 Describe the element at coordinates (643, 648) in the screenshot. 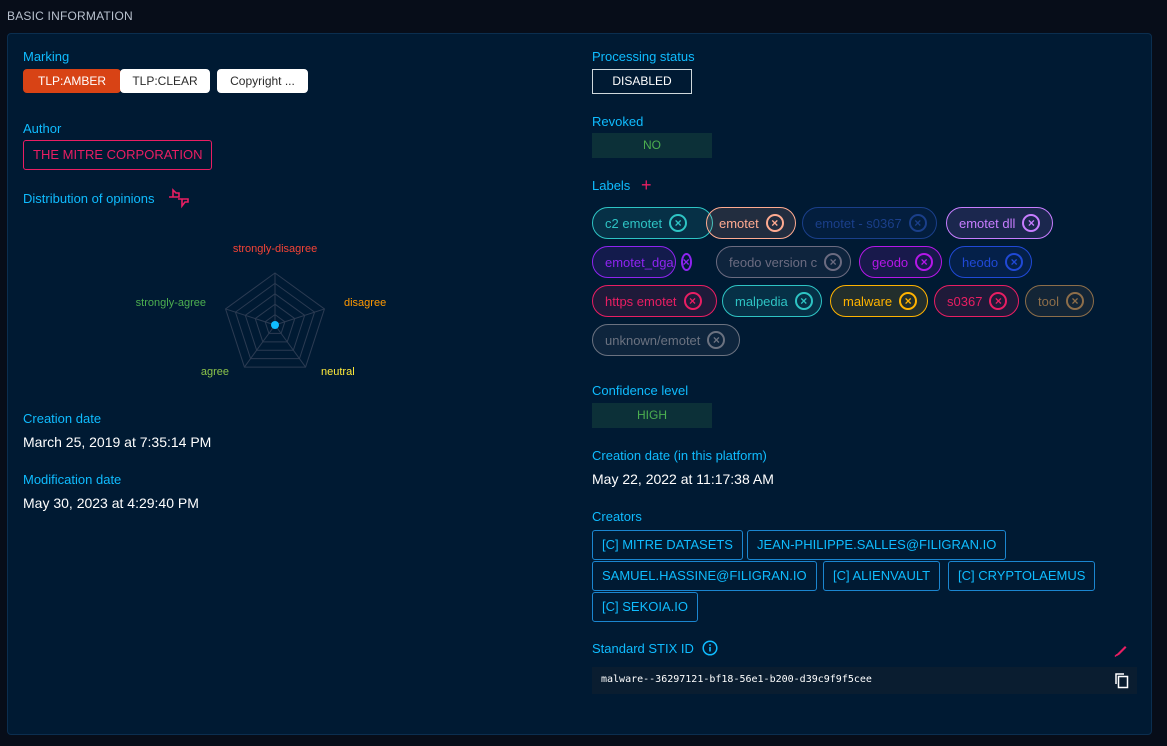

I see `stix-id-label: Standard STIX ID` at that location.